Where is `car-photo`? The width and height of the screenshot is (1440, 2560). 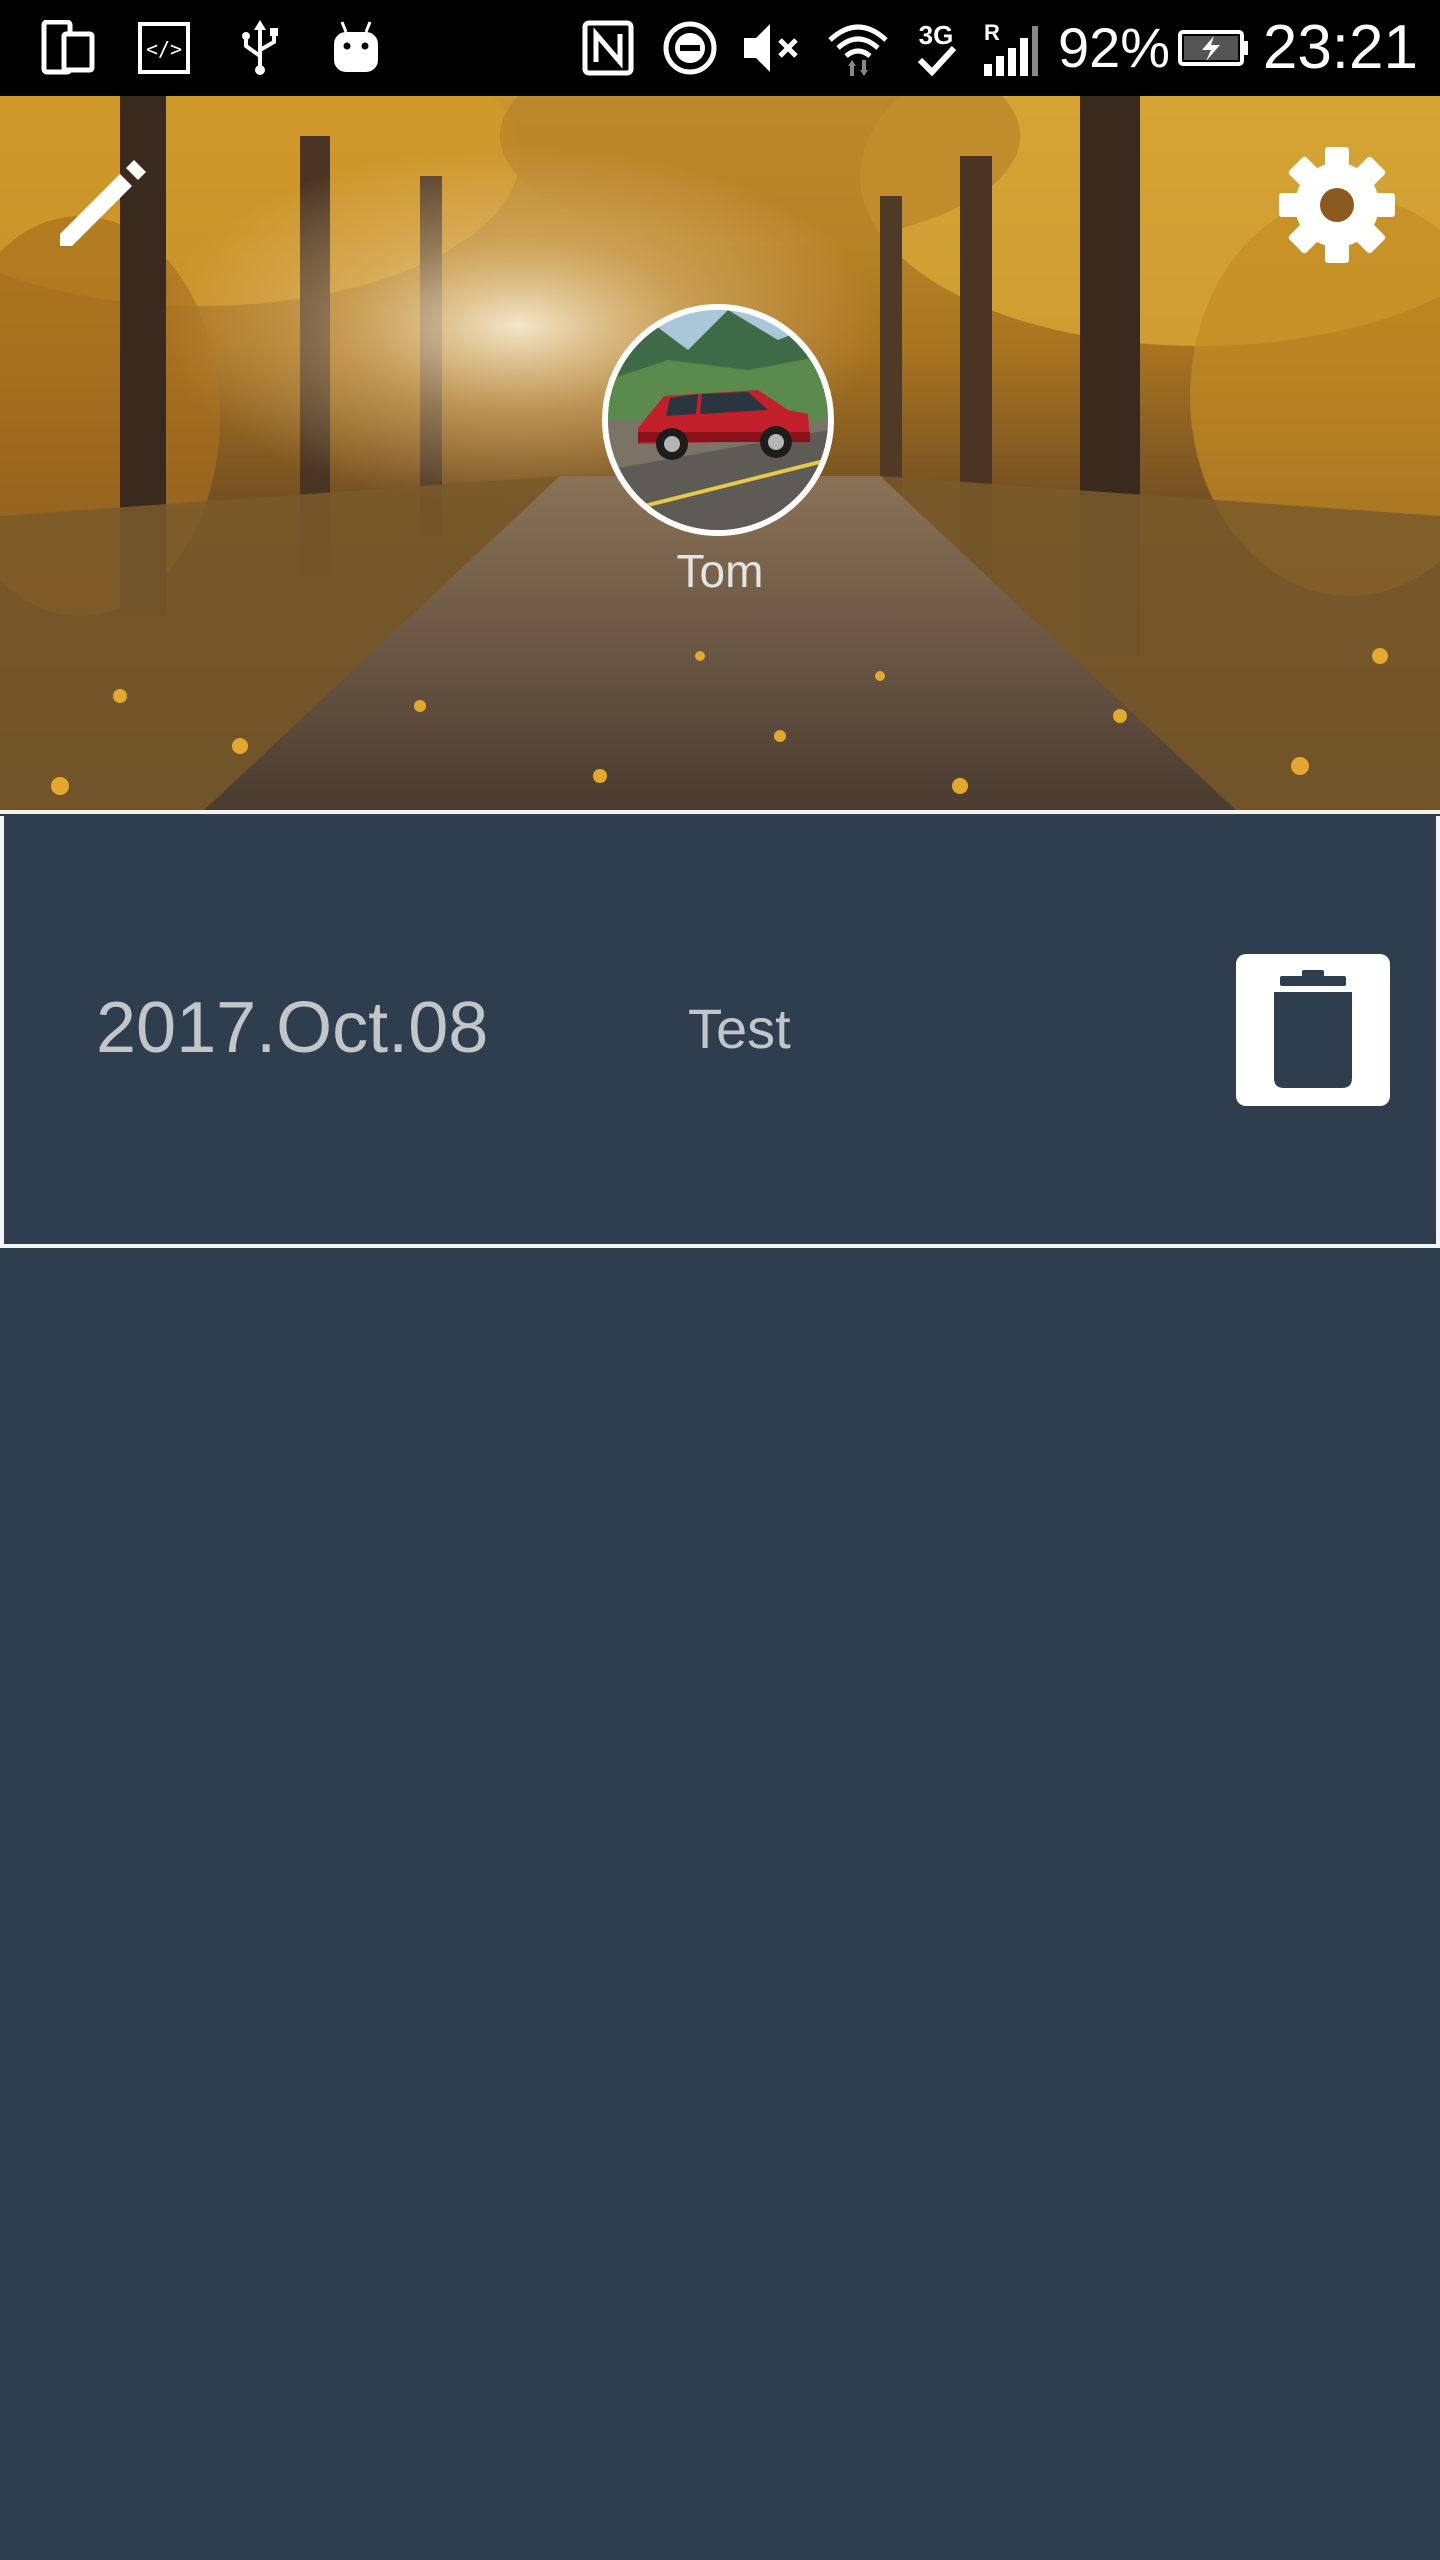
car-photo is located at coordinates (718, 420).